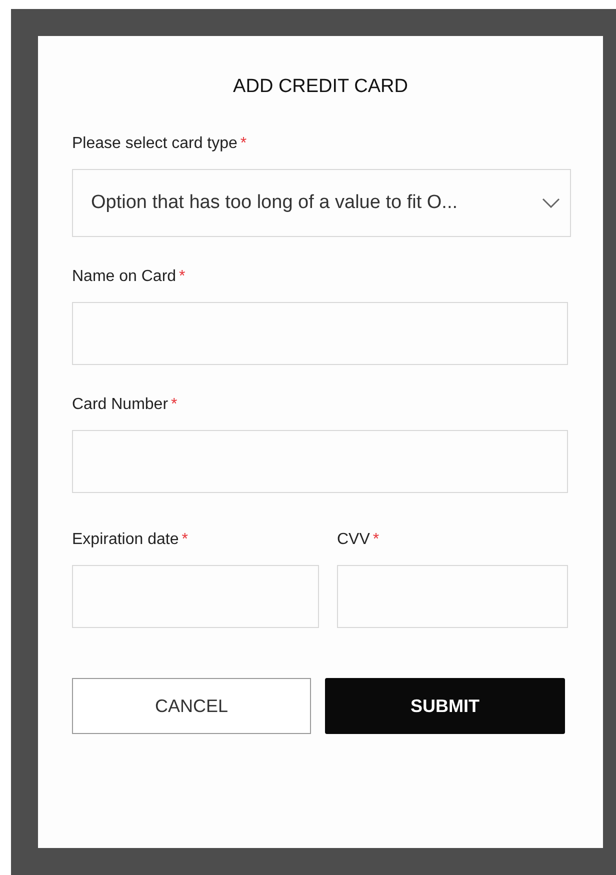 This screenshot has width=616, height=875. What do you see at coordinates (155, 144) in the screenshot?
I see `field-label: Please select card type` at bounding box center [155, 144].